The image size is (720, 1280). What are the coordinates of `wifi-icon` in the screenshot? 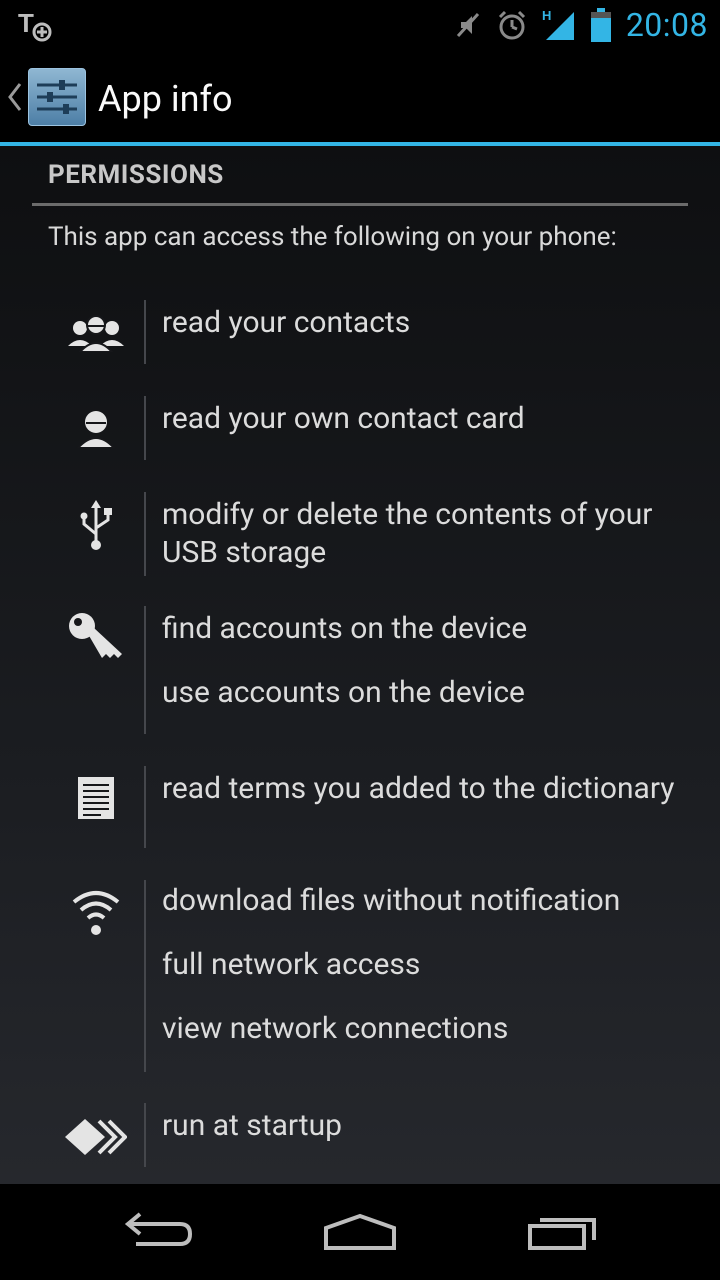 It's located at (96, 912).